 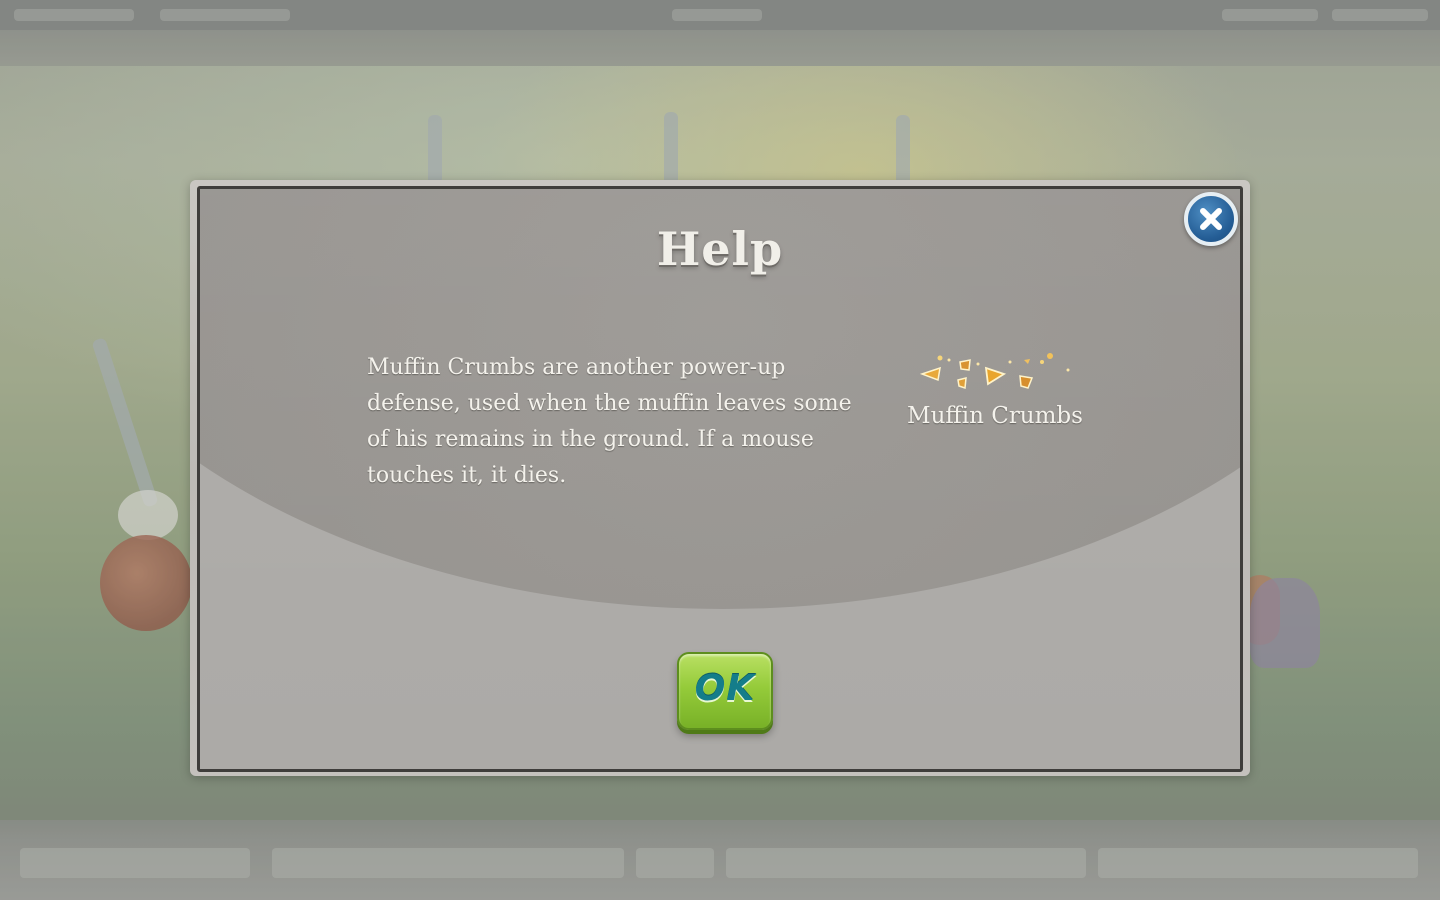 I want to click on powerup-name: Muffin Crumbs, so click(x=995, y=416).